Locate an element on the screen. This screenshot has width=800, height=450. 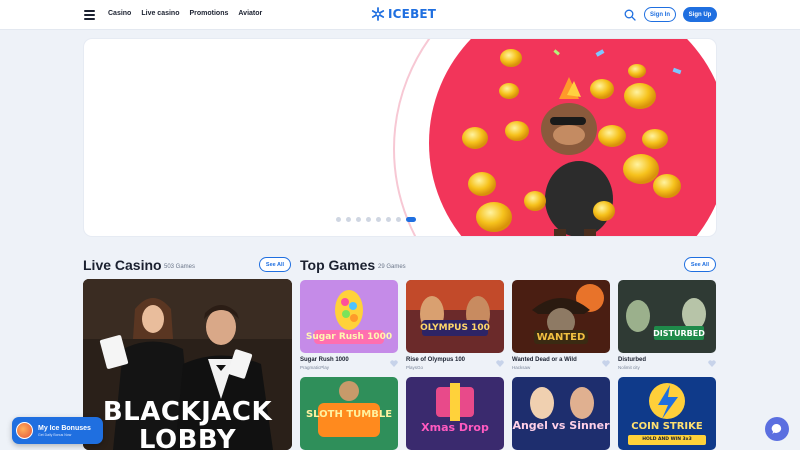
game-name: Disturbed is located at coordinates (632, 360).